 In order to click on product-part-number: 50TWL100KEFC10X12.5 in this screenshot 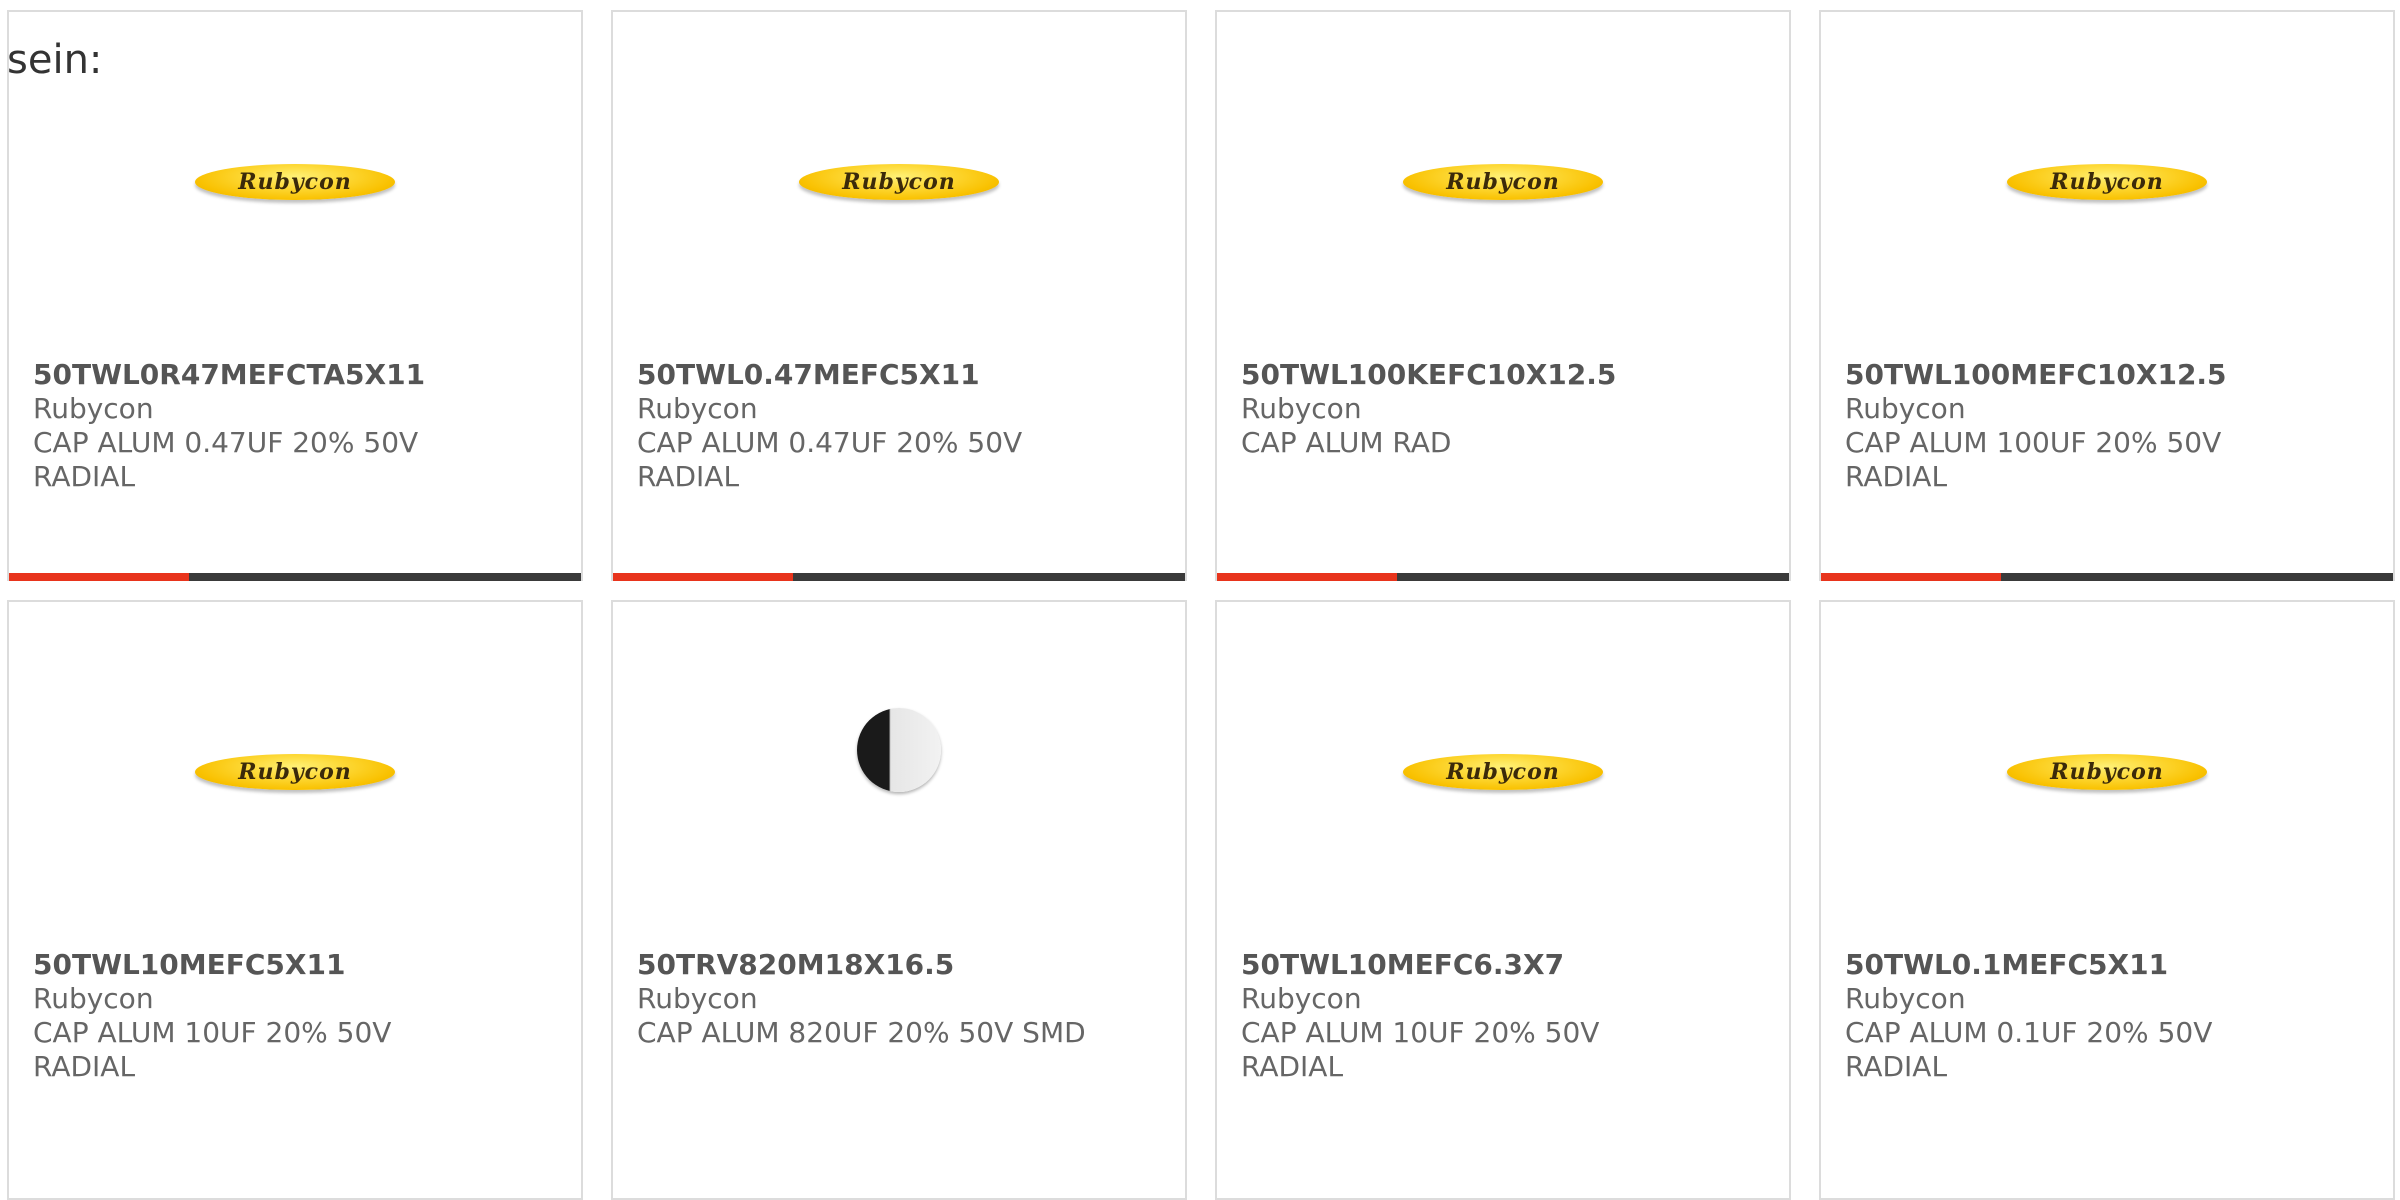, I will do `click(1441, 375)`.